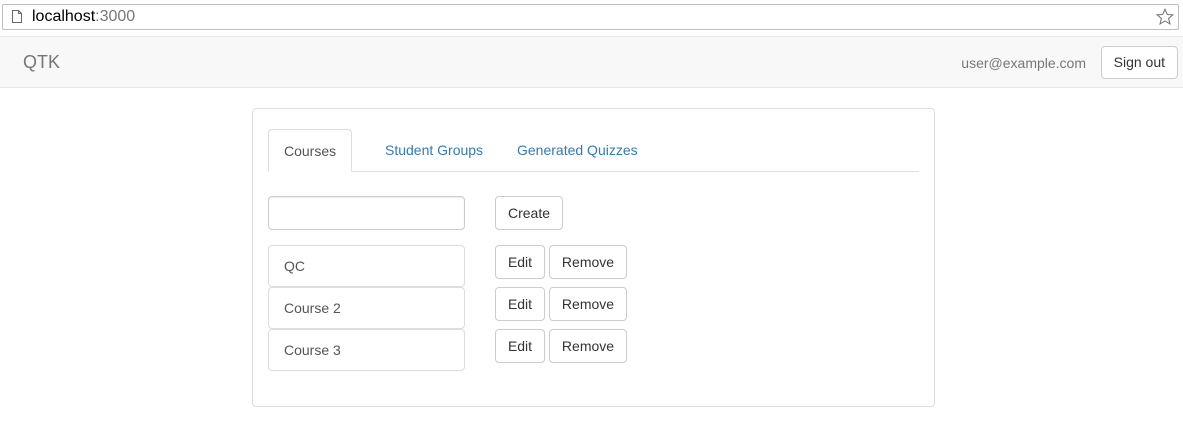  Describe the element at coordinates (115, 16) in the screenshot. I see `url-port: :3000` at that location.